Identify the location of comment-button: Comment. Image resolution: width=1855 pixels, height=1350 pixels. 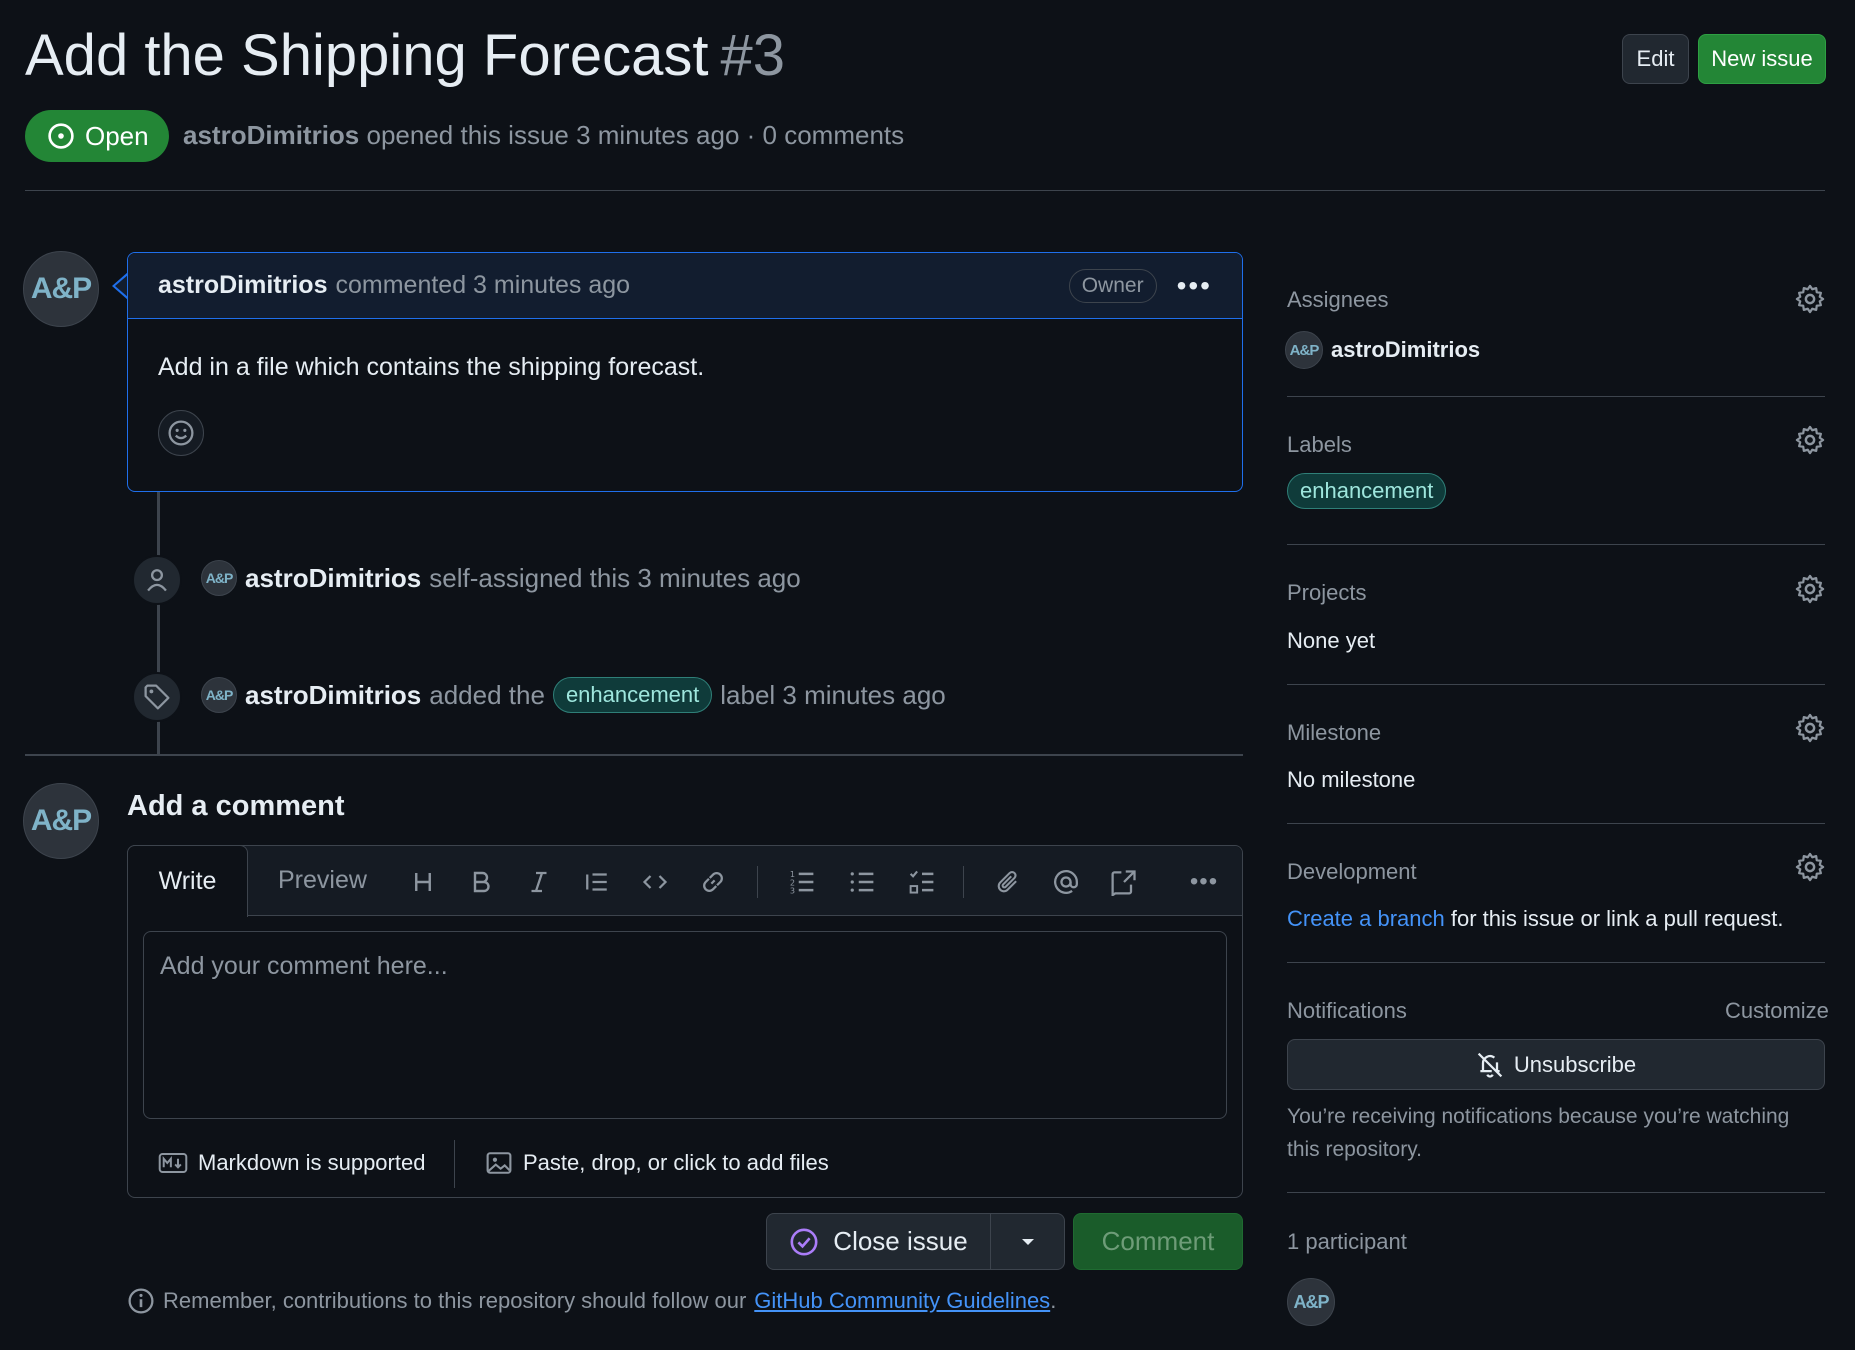
(1158, 1241).